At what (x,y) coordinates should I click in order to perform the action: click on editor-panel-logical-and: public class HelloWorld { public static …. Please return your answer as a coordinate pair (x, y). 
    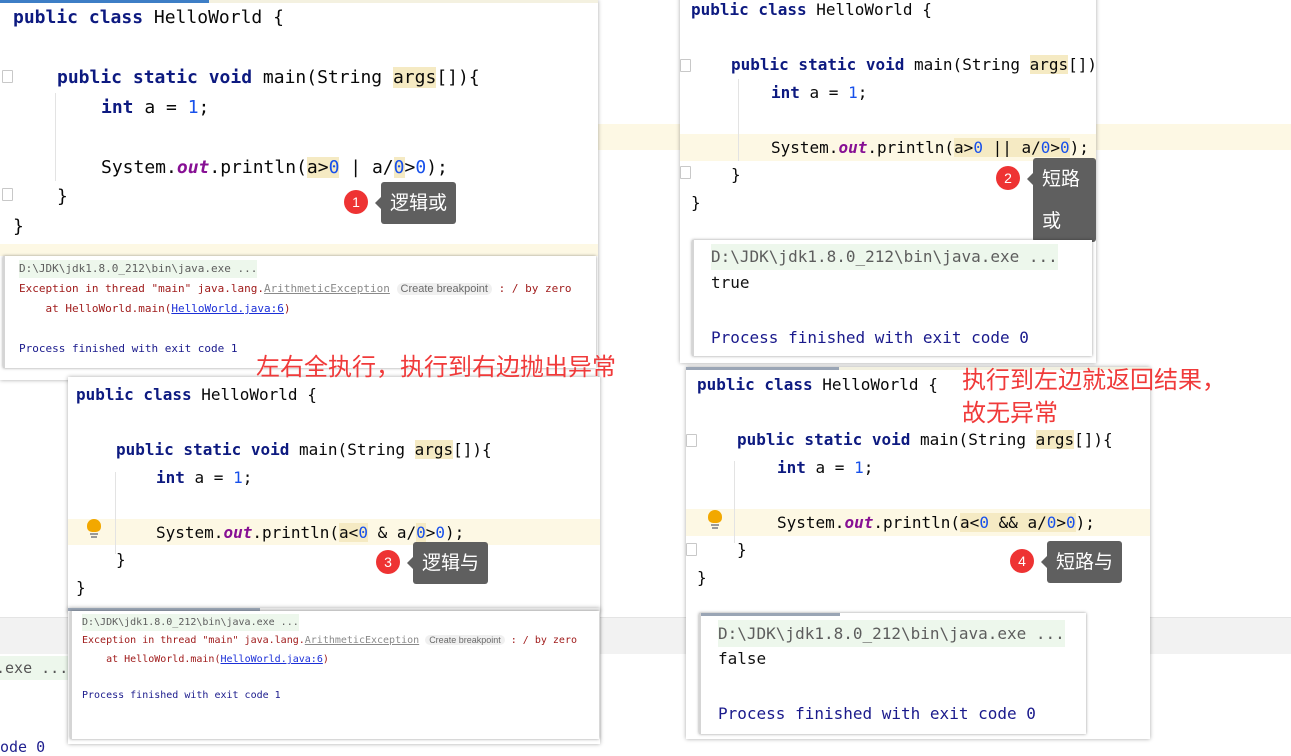
    Looking at the image, I should click on (334, 494).